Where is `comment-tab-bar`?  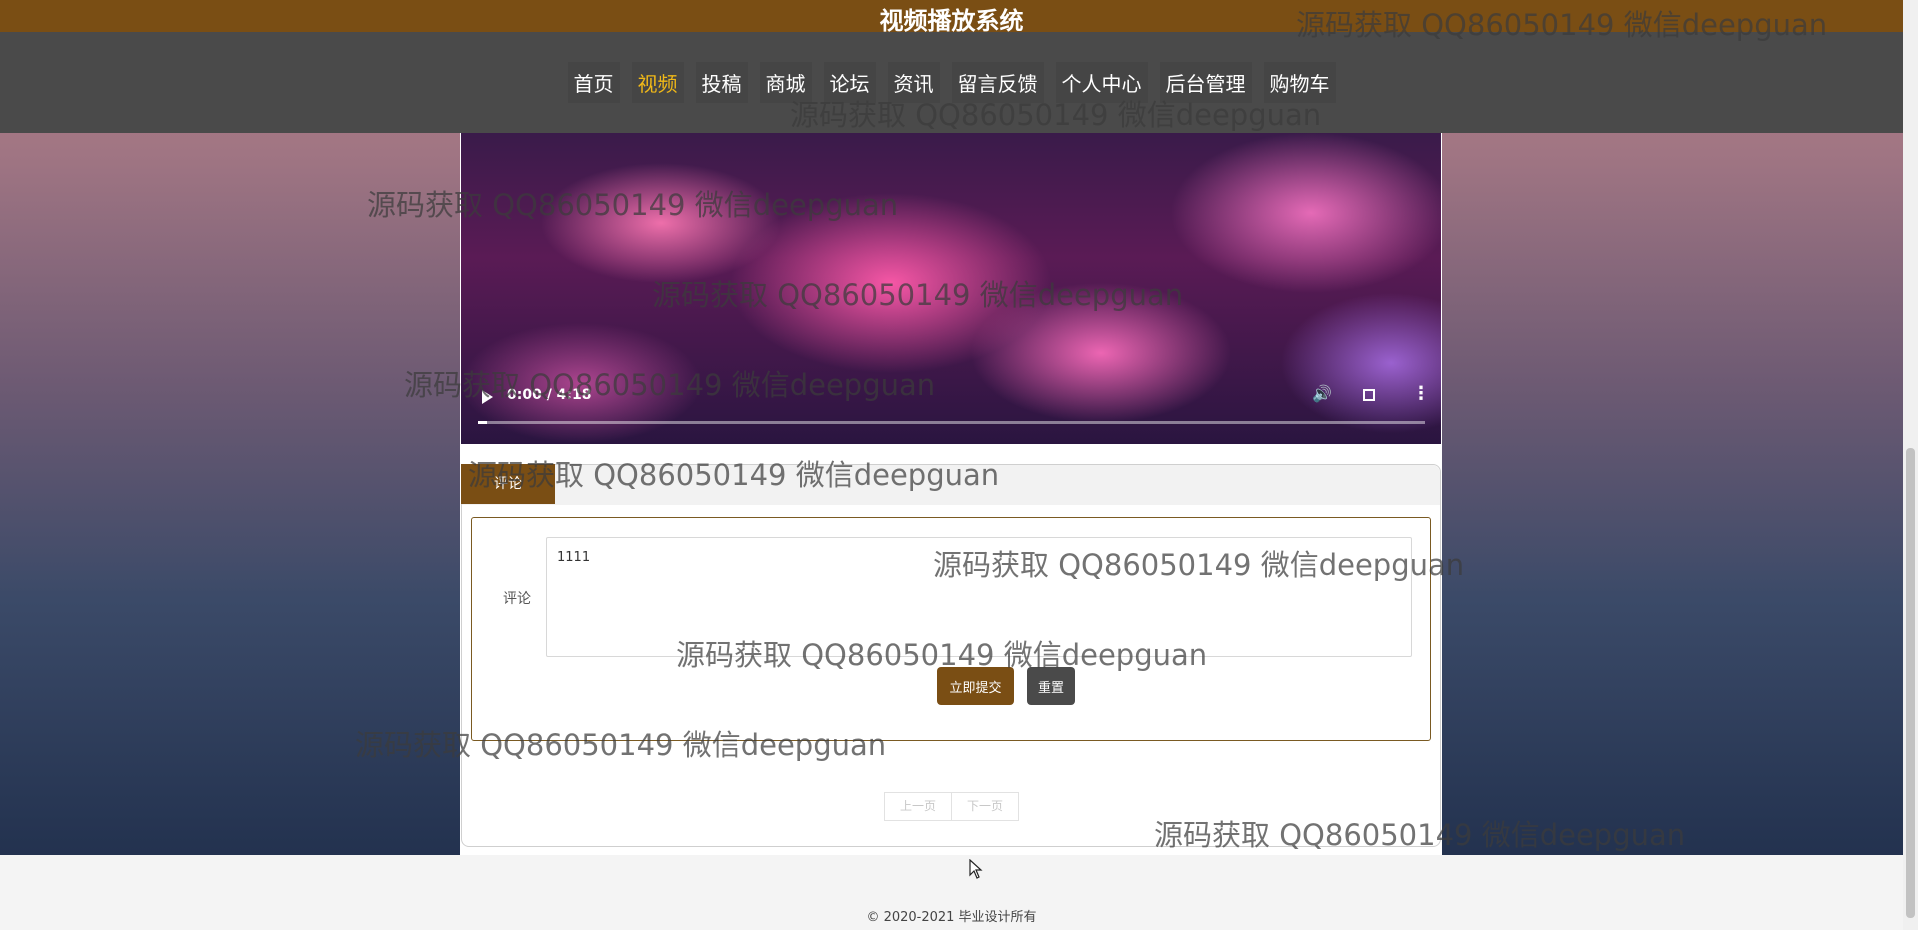
comment-tab-bar is located at coordinates (951, 485).